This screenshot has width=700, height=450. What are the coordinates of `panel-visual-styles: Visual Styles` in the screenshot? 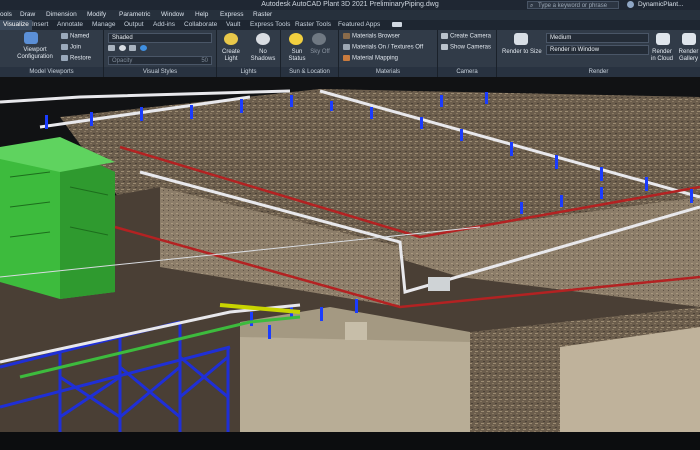 It's located at (160, 72).